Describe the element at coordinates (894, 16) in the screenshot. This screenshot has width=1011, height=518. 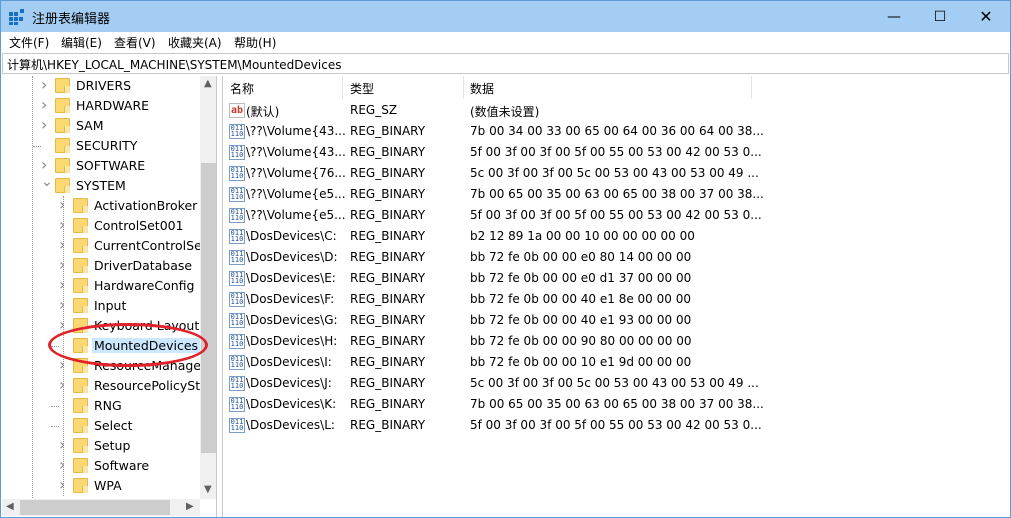
I see `minimize-button: —` at that location.